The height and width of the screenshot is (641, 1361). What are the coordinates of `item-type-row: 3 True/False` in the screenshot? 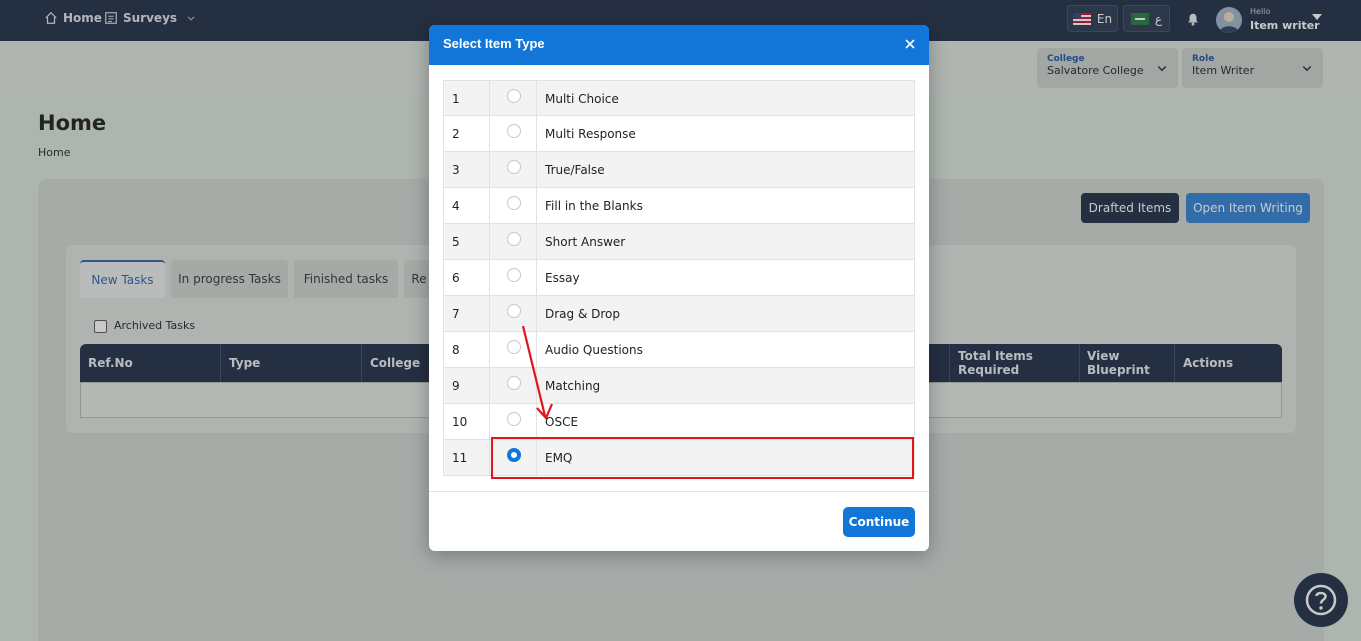 It's located at (679, 170).